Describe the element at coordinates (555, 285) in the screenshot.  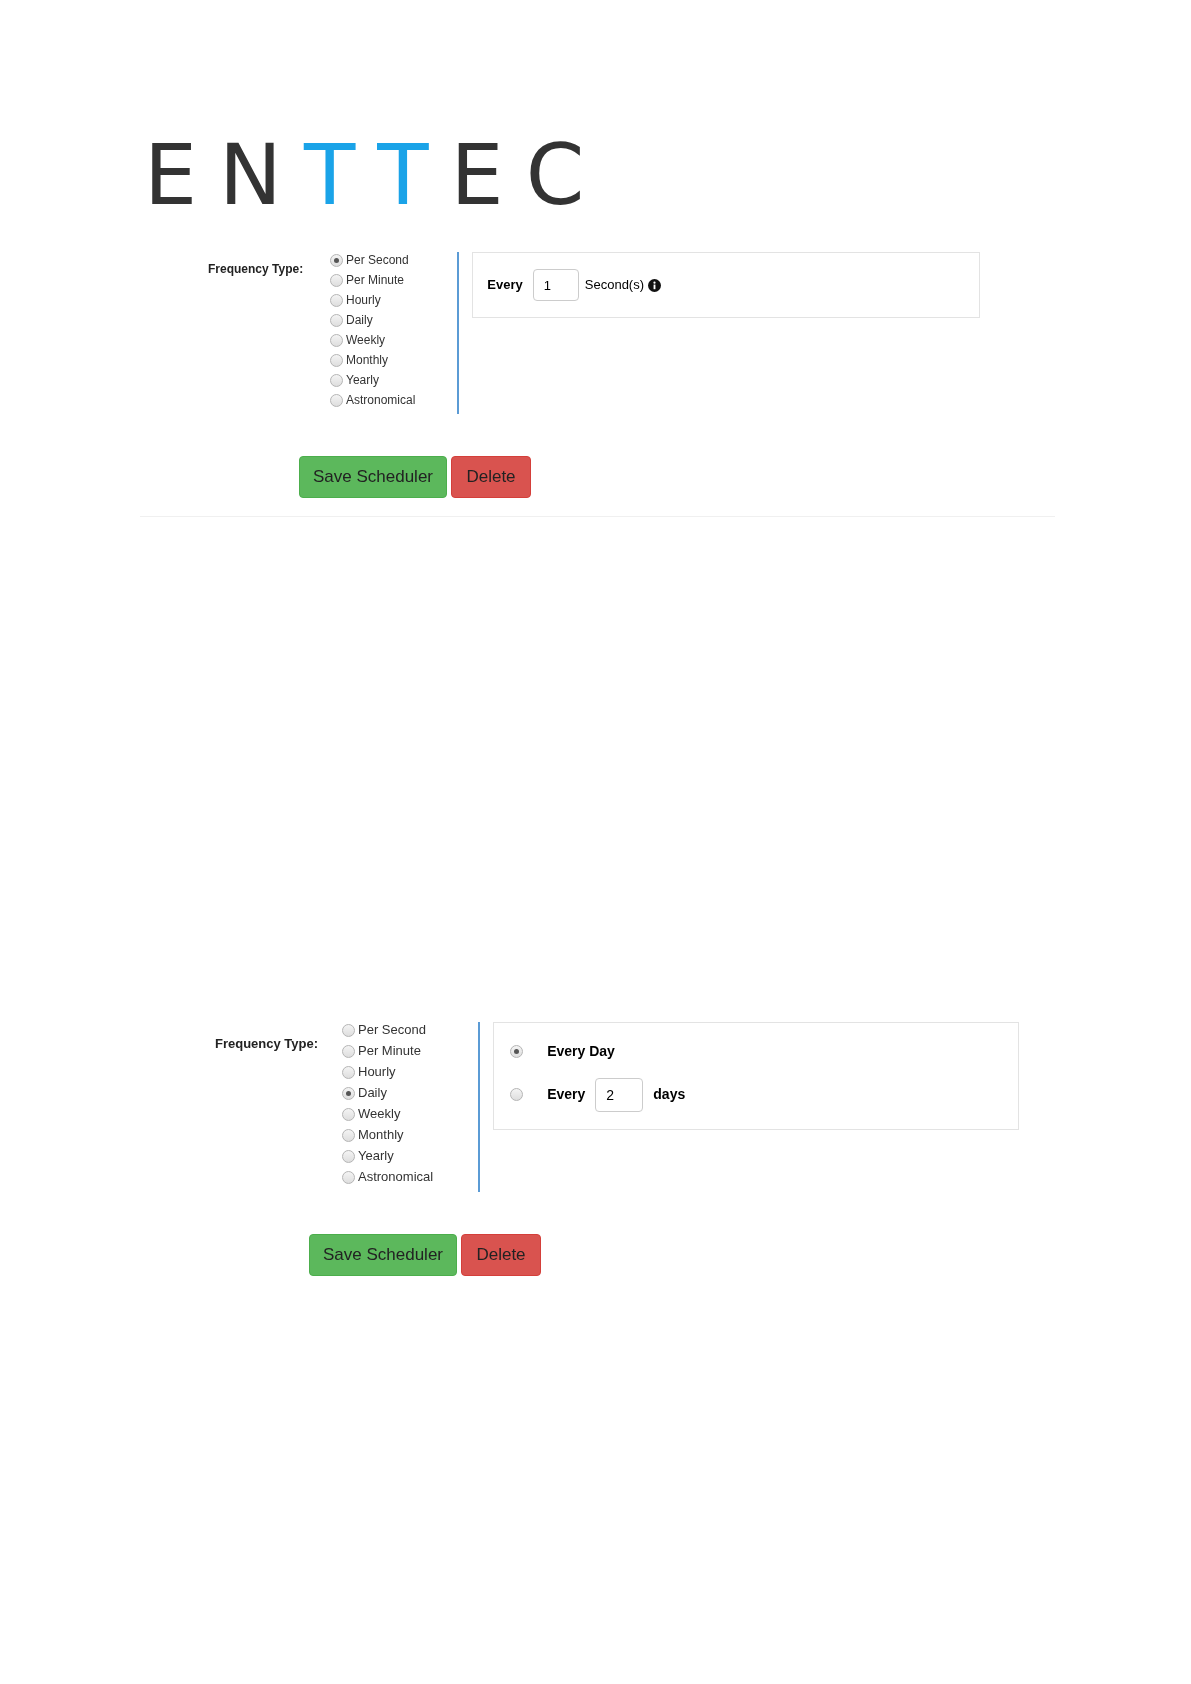
I see `interval-field: 1` at that location.